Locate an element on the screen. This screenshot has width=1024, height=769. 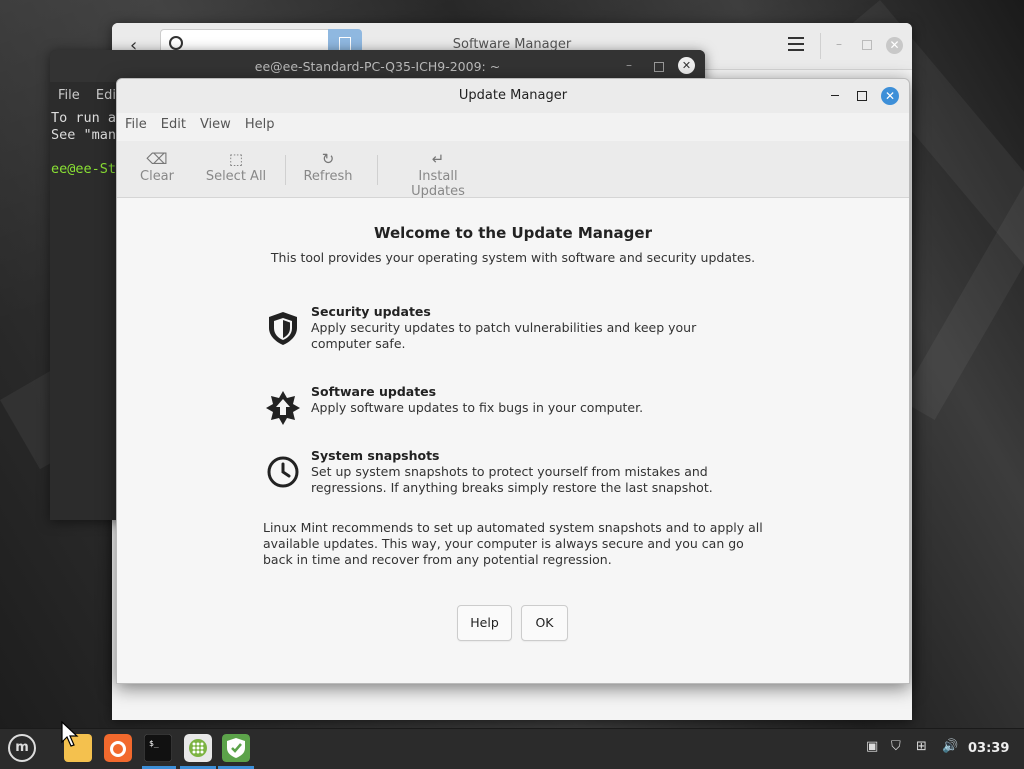
terminal-prompt: ee@ee-Sta is located at coordinates (88, 169).